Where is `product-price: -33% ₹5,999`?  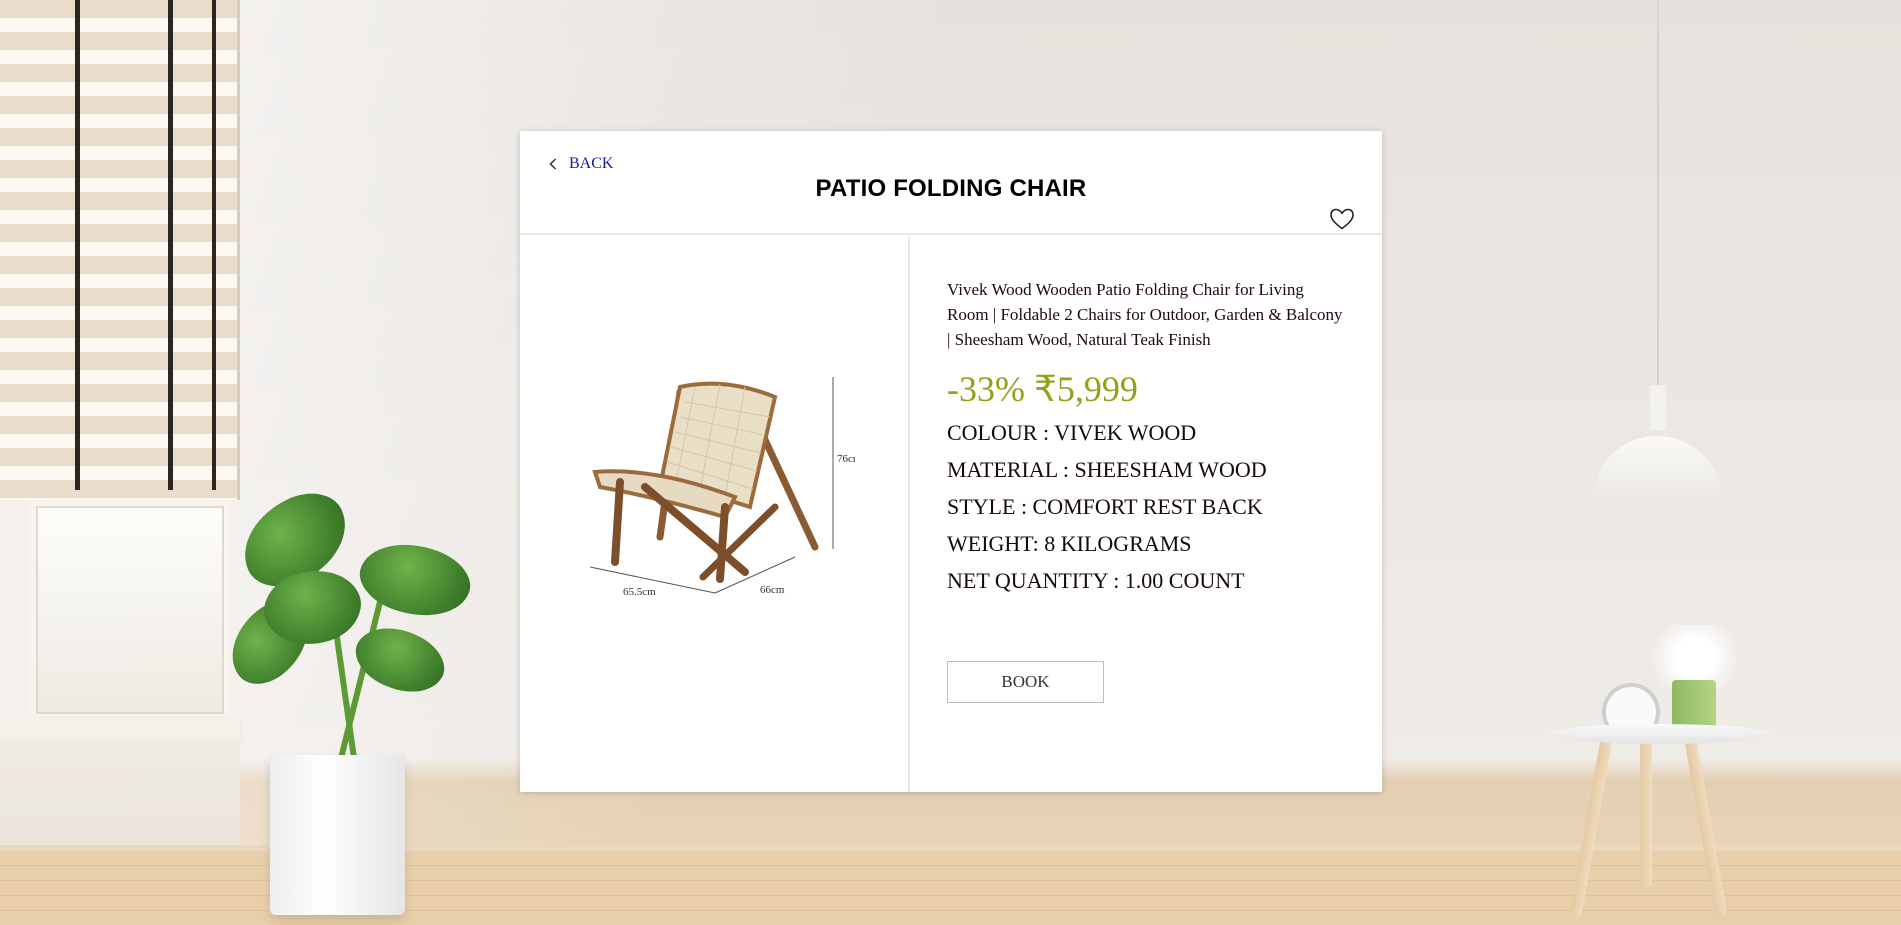
product-price: -33% ₹5,999 is located at coordinates (1042, 389).